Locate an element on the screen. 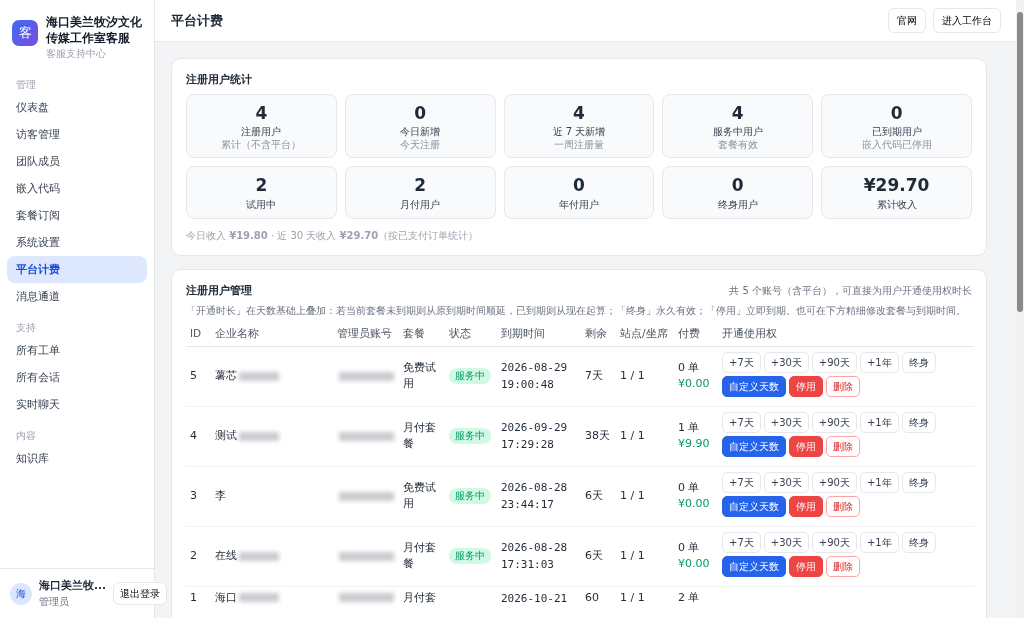 The height and width of the screenshot is (618, 1024). stat-hint: 今天注册 is located at coordinates (420, 145).